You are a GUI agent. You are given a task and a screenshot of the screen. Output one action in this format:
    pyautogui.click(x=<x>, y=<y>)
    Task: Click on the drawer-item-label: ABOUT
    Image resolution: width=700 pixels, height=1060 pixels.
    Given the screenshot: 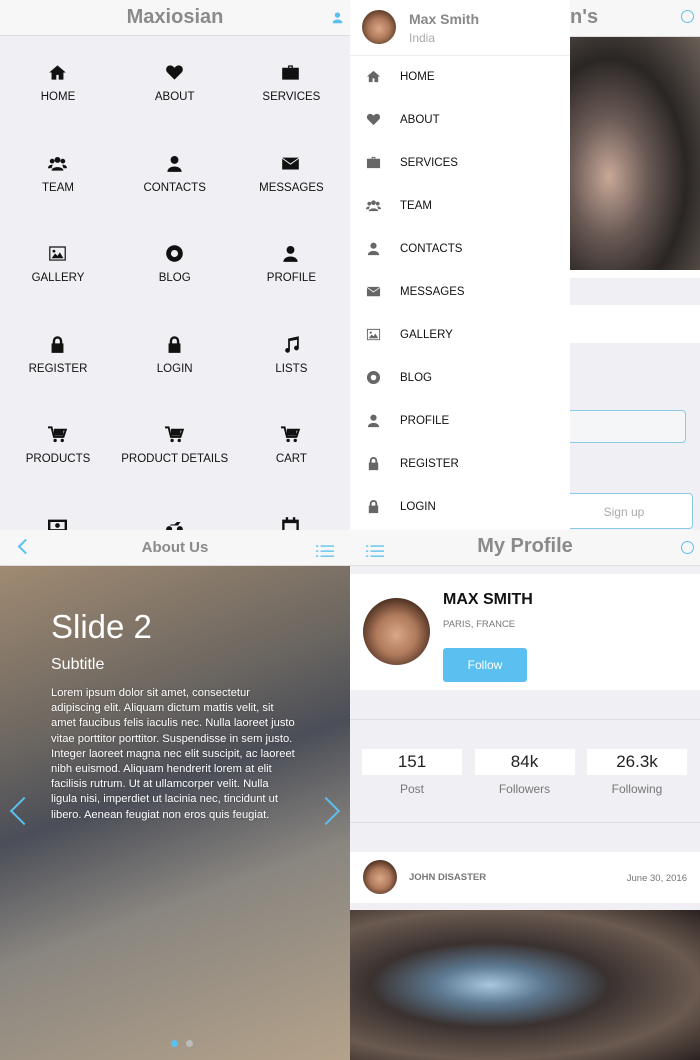 What is the action you would take?
    pyautogui.click(x=420, y=120)
    